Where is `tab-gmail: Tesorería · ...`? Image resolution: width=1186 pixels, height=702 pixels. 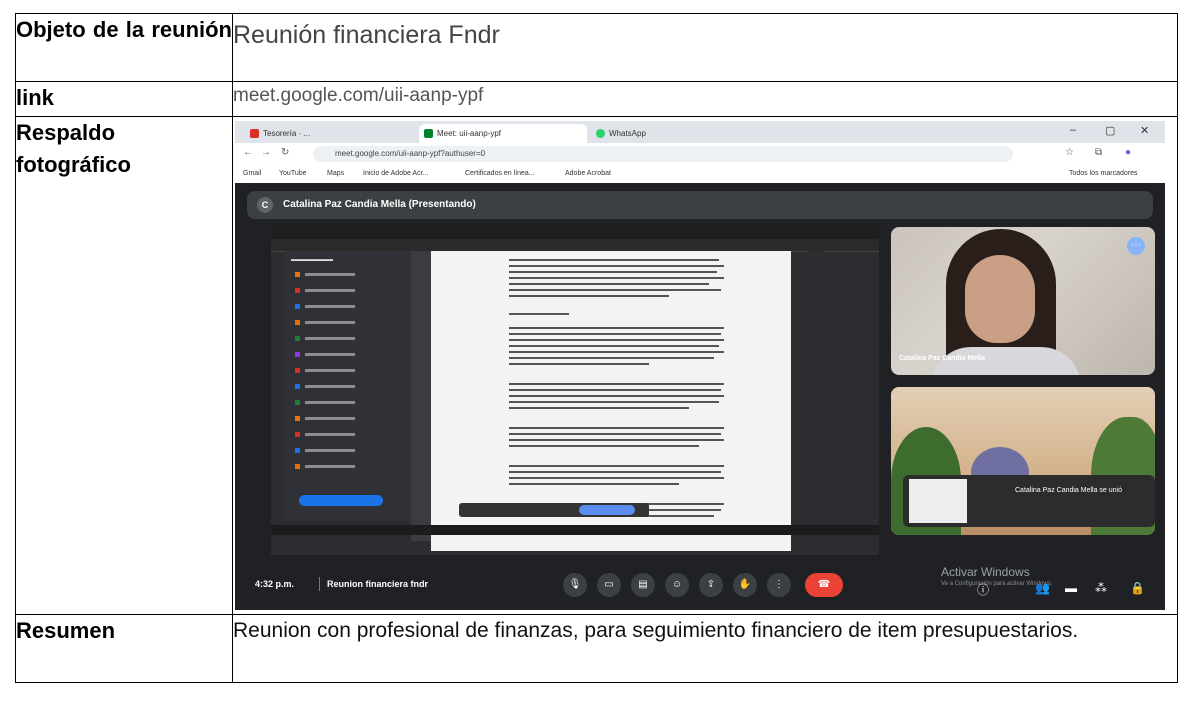 tab-gmail: Tesorería · ... is located at coordinates (330, 133).